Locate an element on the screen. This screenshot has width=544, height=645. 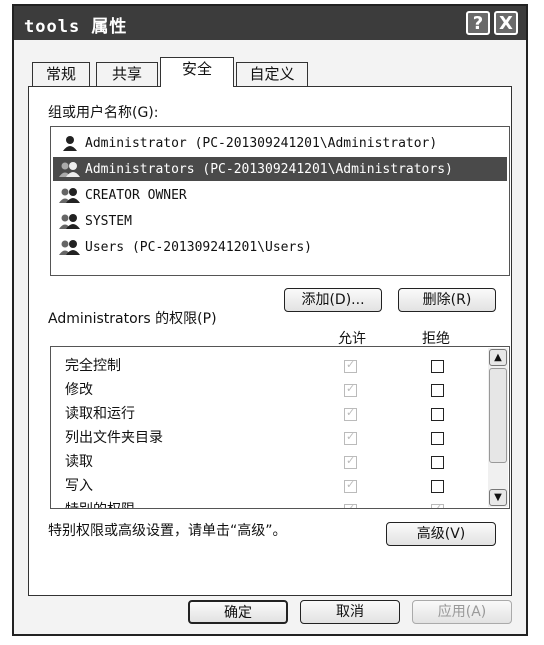
users-label: 组或用户名称(G): is located at coordinates (103, 113).